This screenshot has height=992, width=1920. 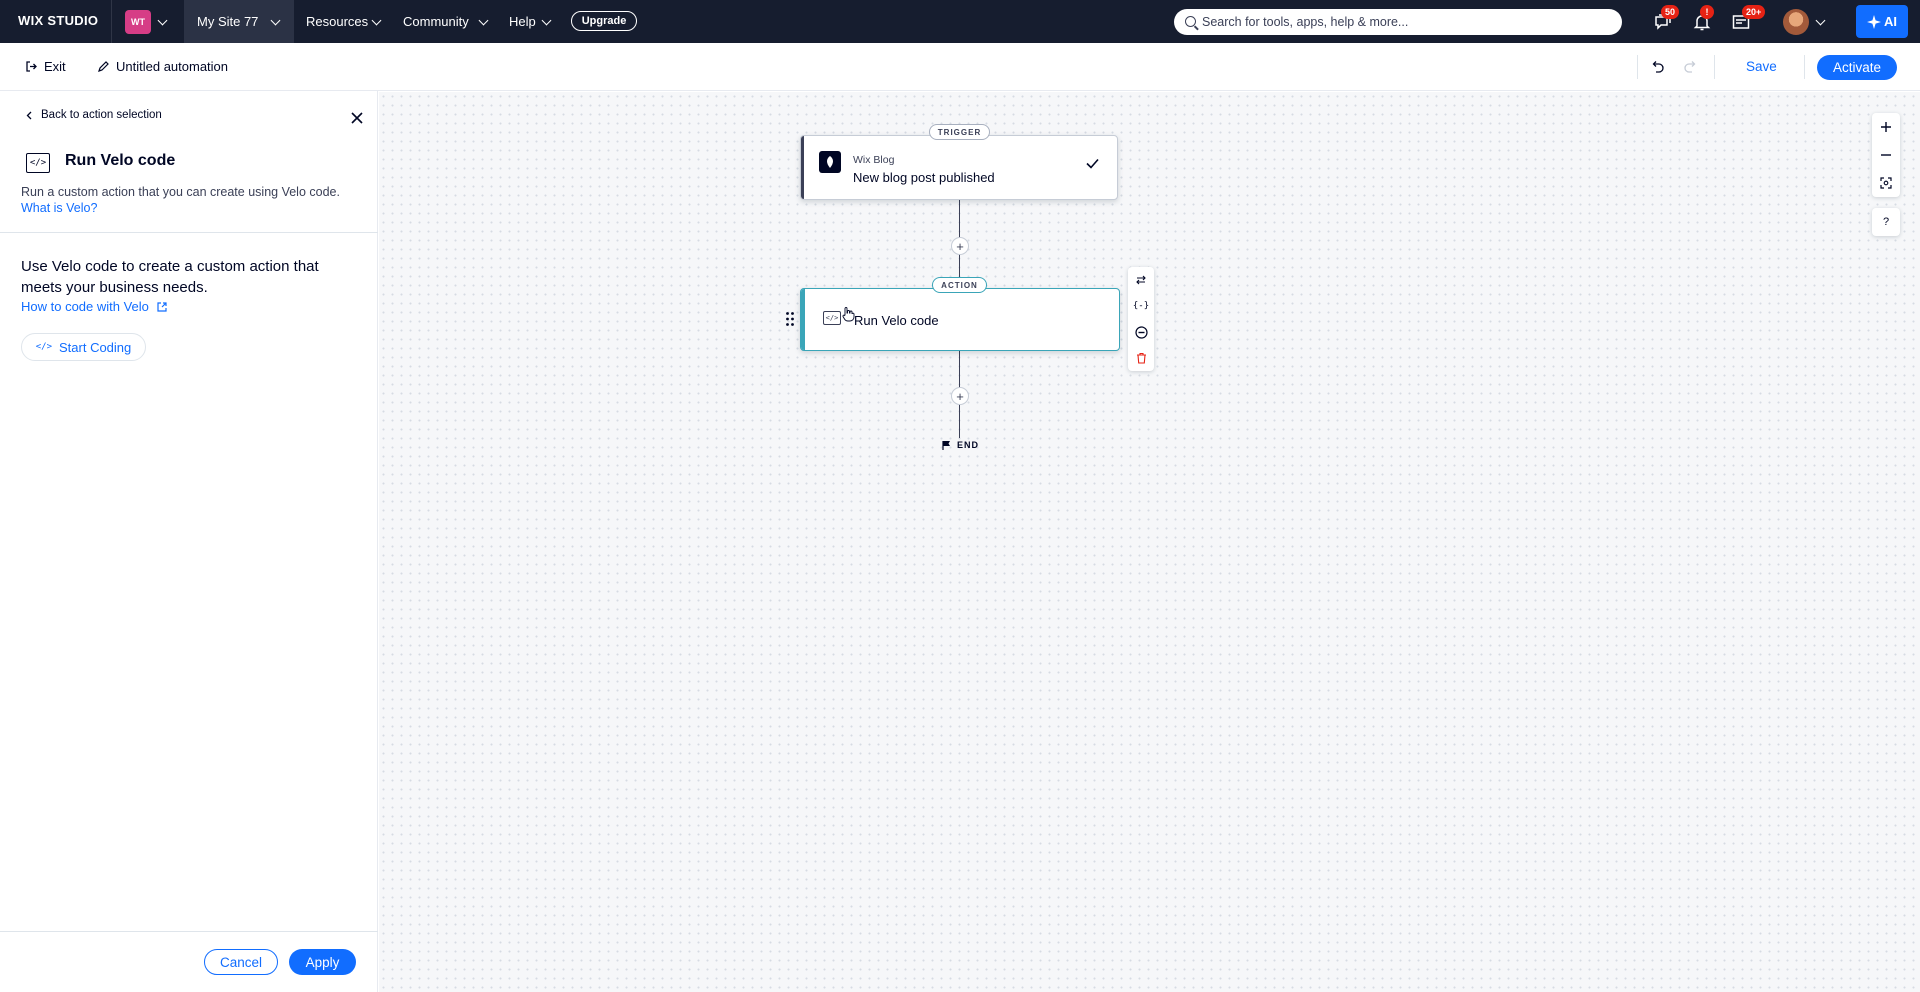 I want to click on plus-icon, so click(x=1886, y=127).